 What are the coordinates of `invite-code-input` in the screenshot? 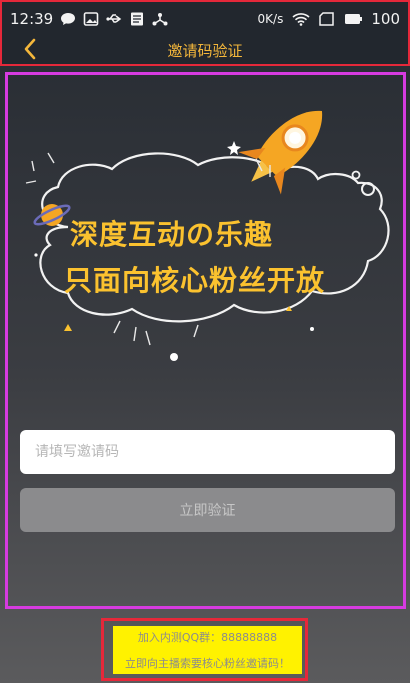 It's located at (207, 452).